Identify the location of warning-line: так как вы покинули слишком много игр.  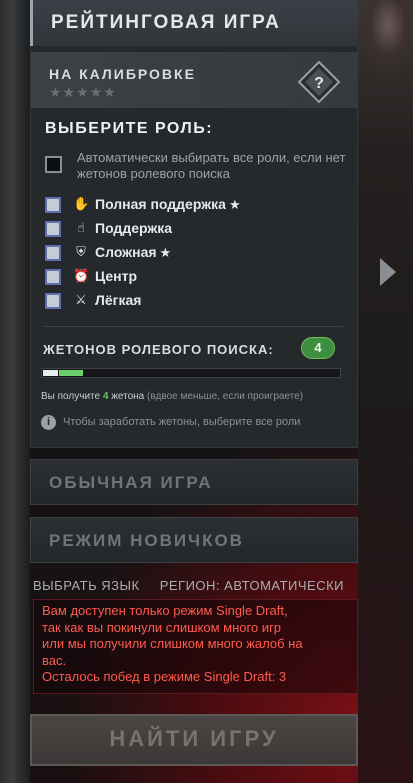
(162, 627).